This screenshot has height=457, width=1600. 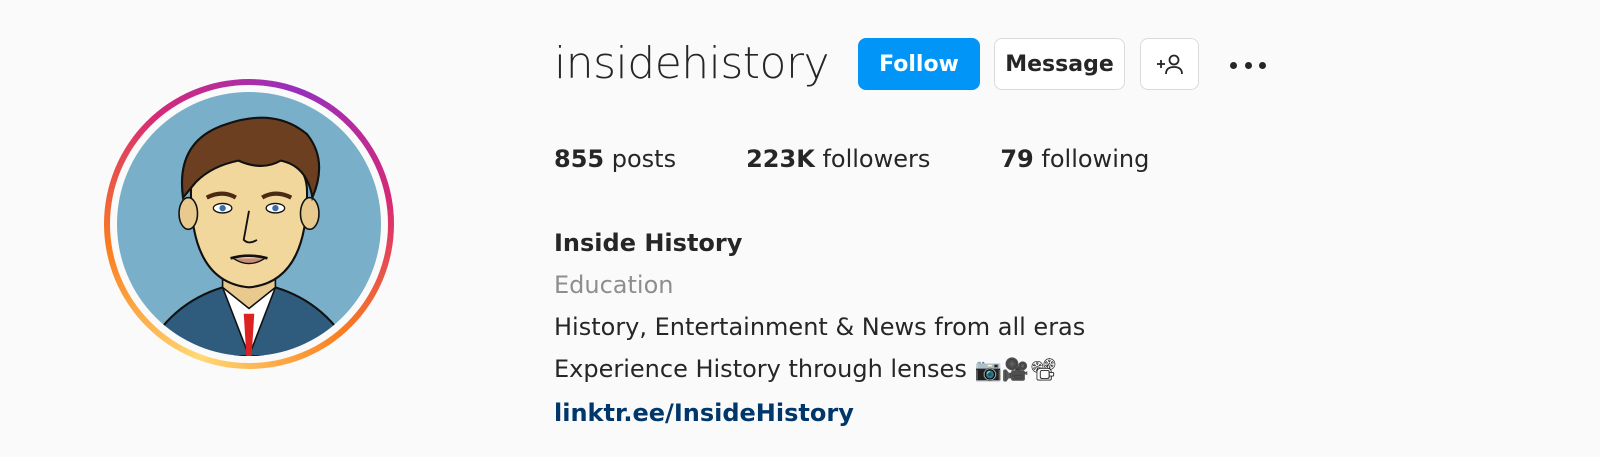 I want to click on avatar-gap, so click(x=249, y=224).